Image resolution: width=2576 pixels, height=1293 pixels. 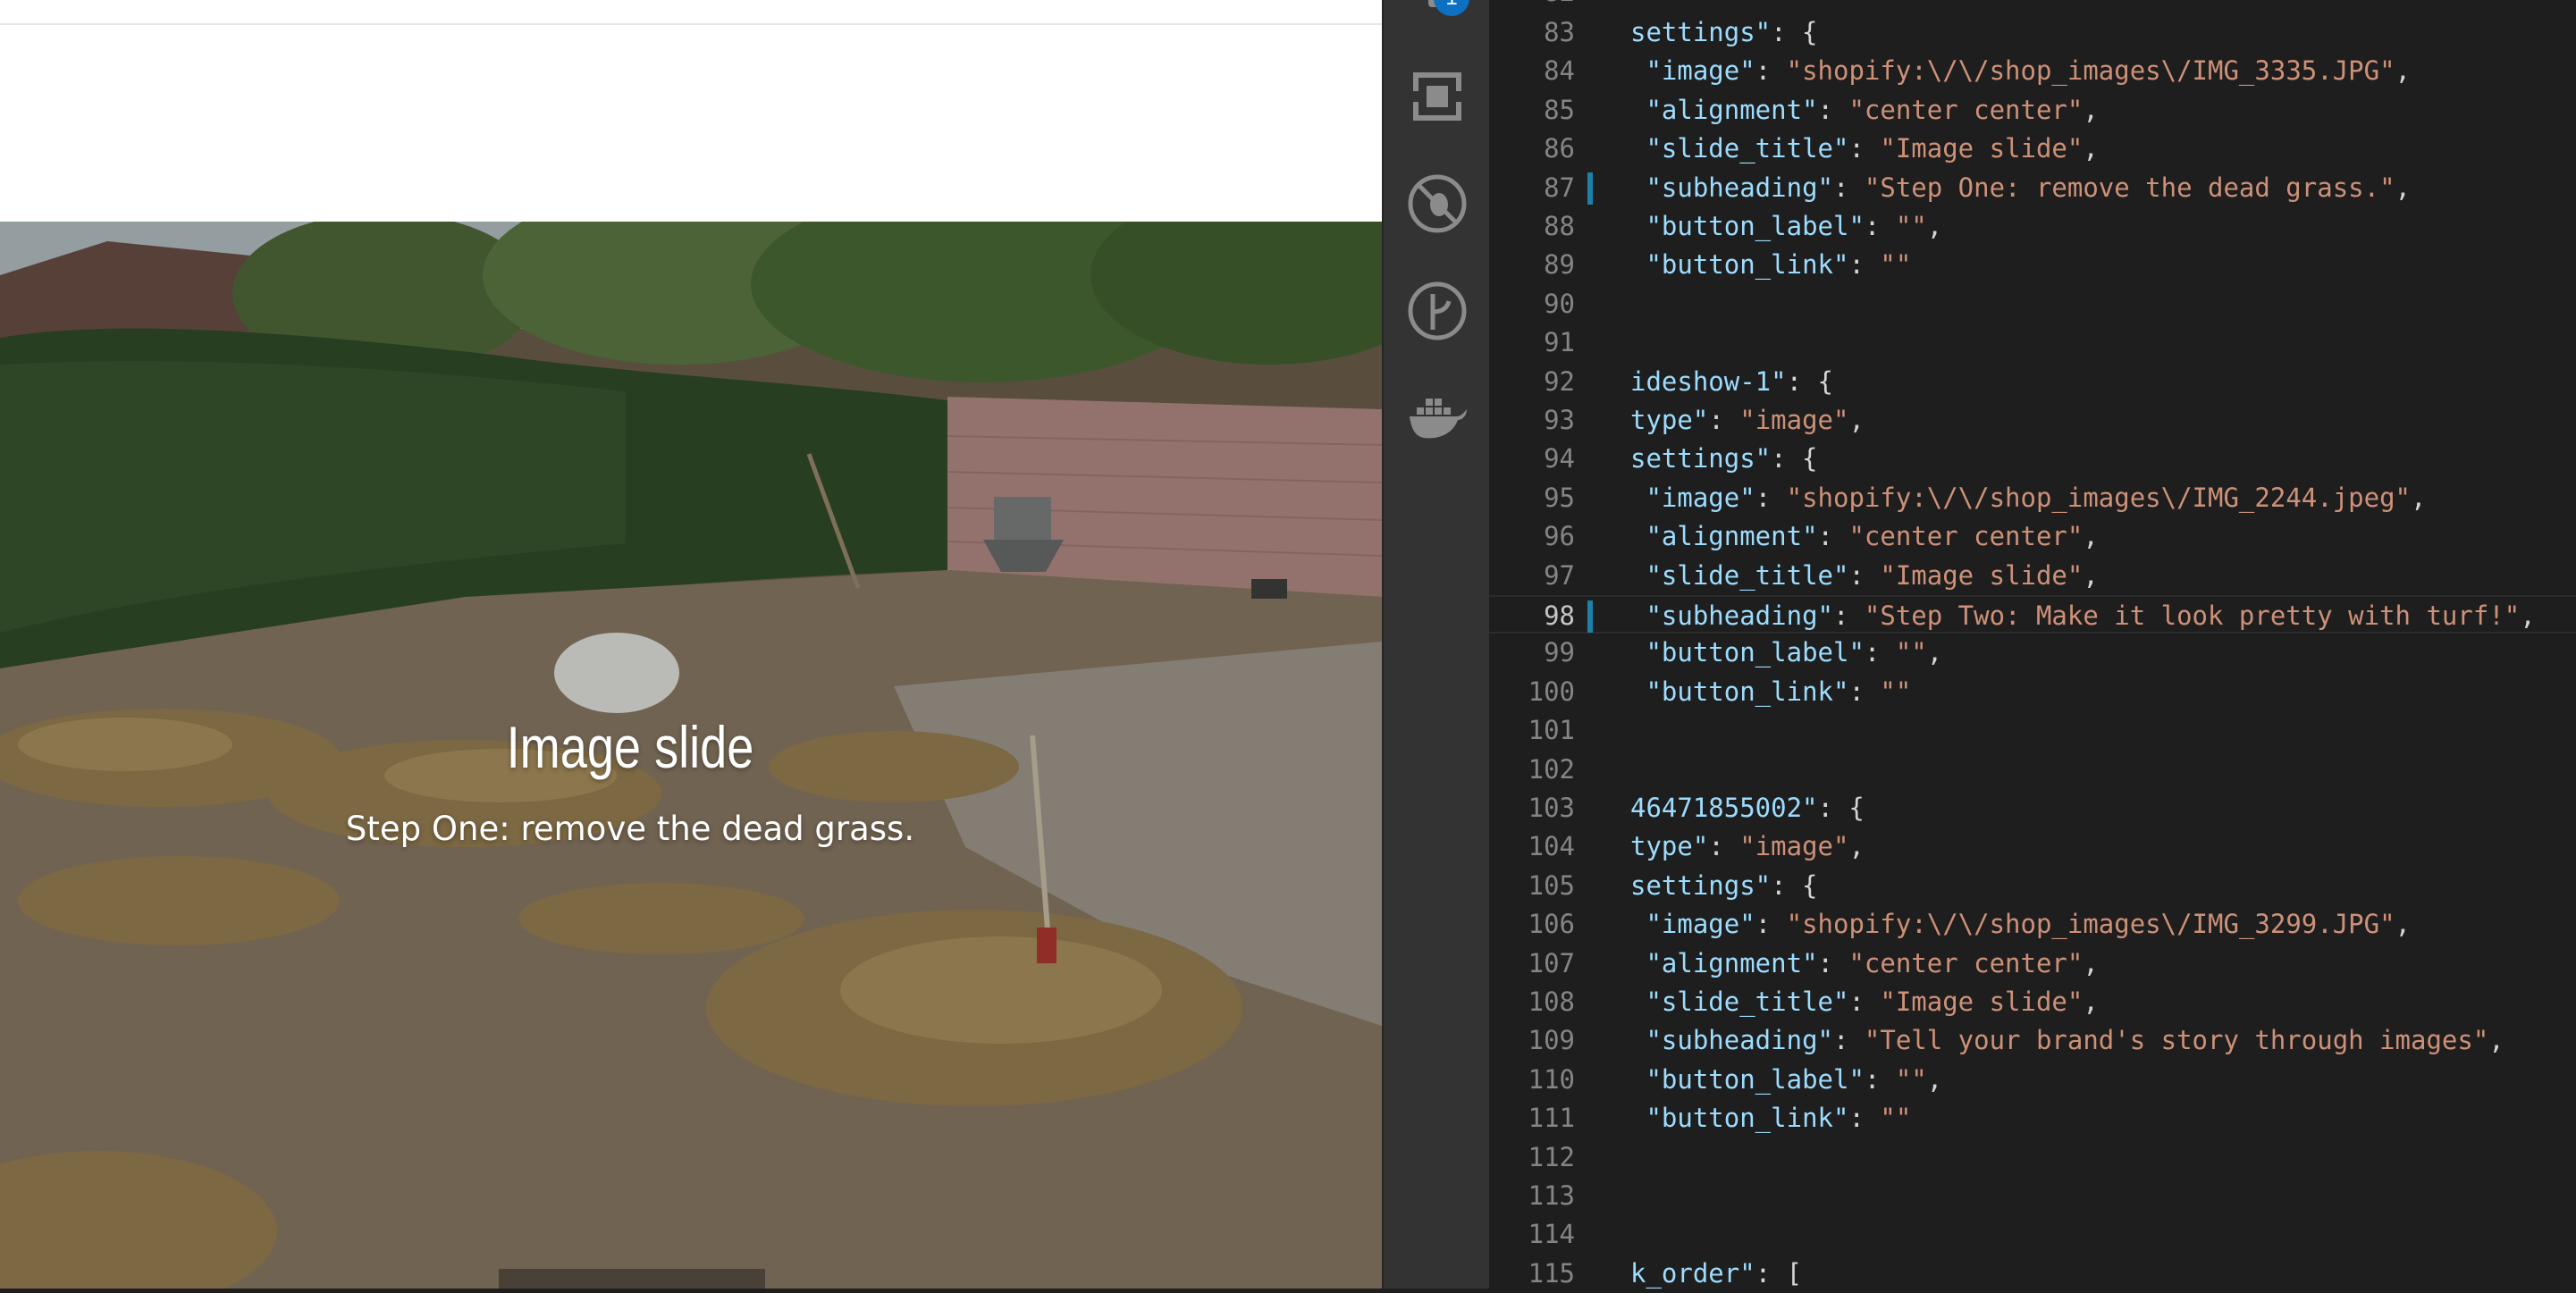 What do you see at coordinates (2033, 964) in the screenshot?
I see `code-line: 107 "alignment": "center center",` at bounding box center [2033, 964].